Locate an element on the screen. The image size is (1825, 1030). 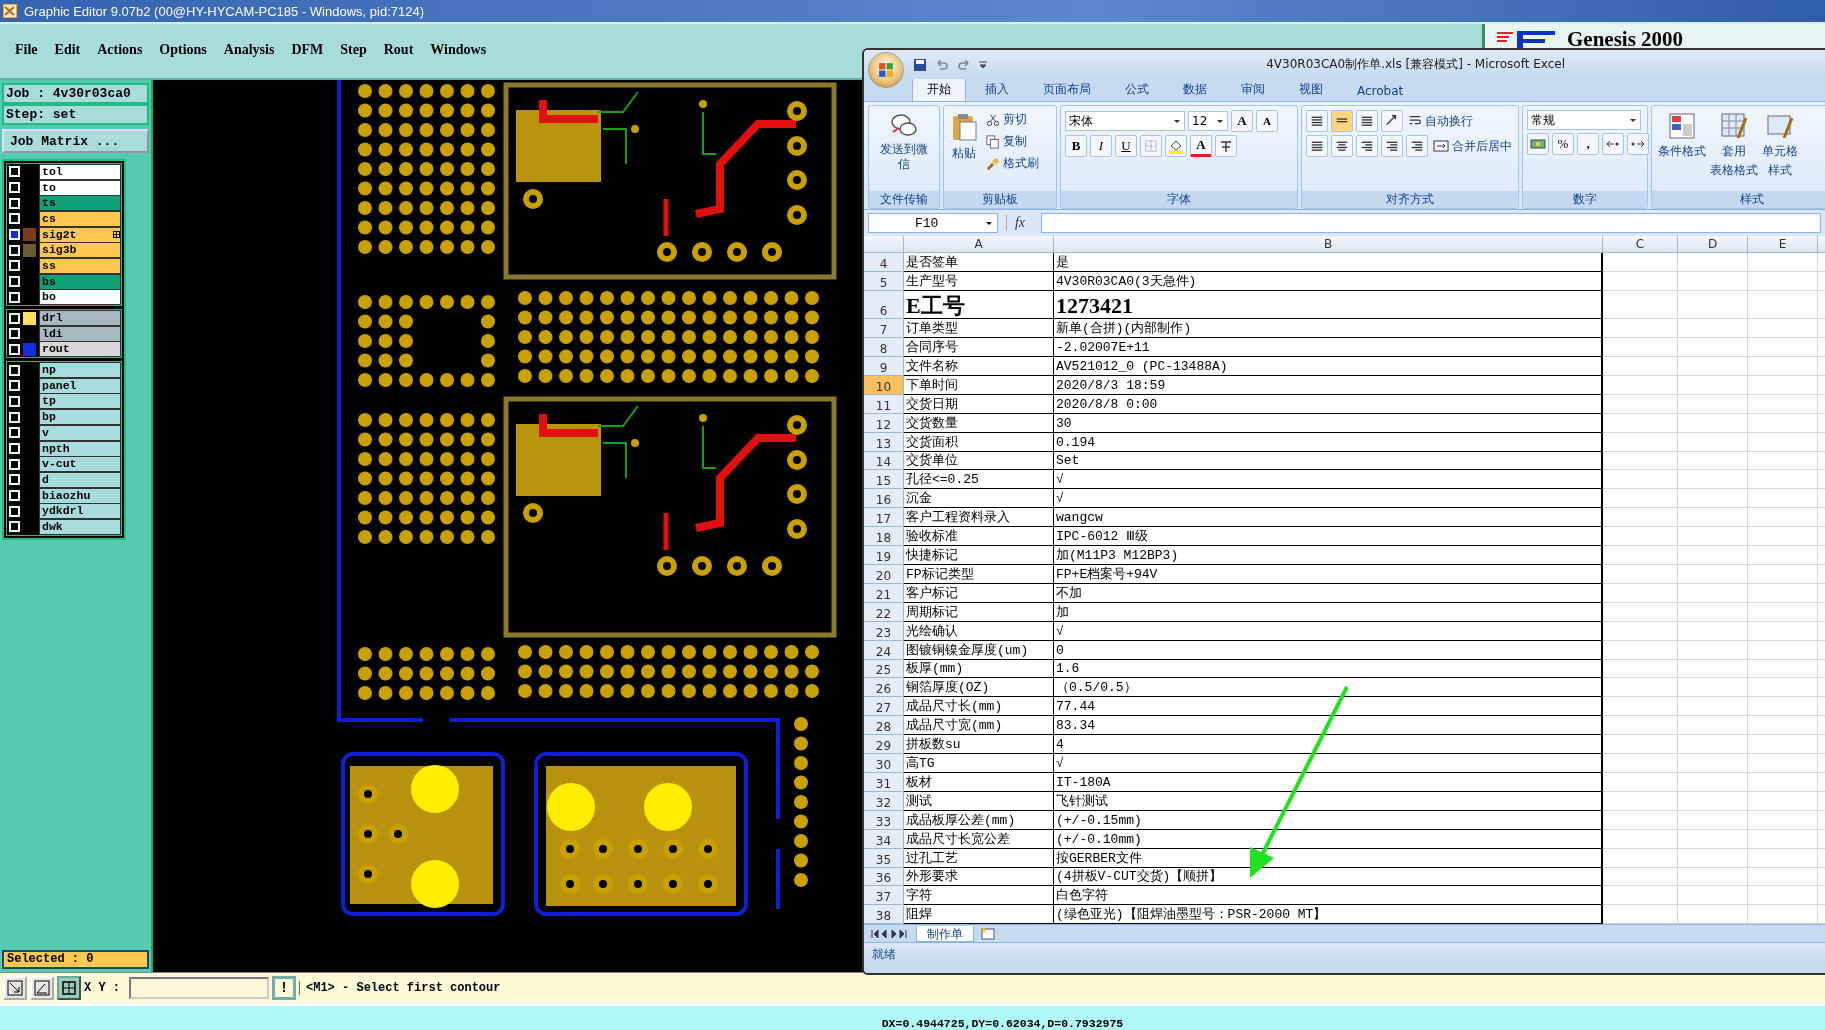
align-bottom-button is located at coordinates (1367, 121).